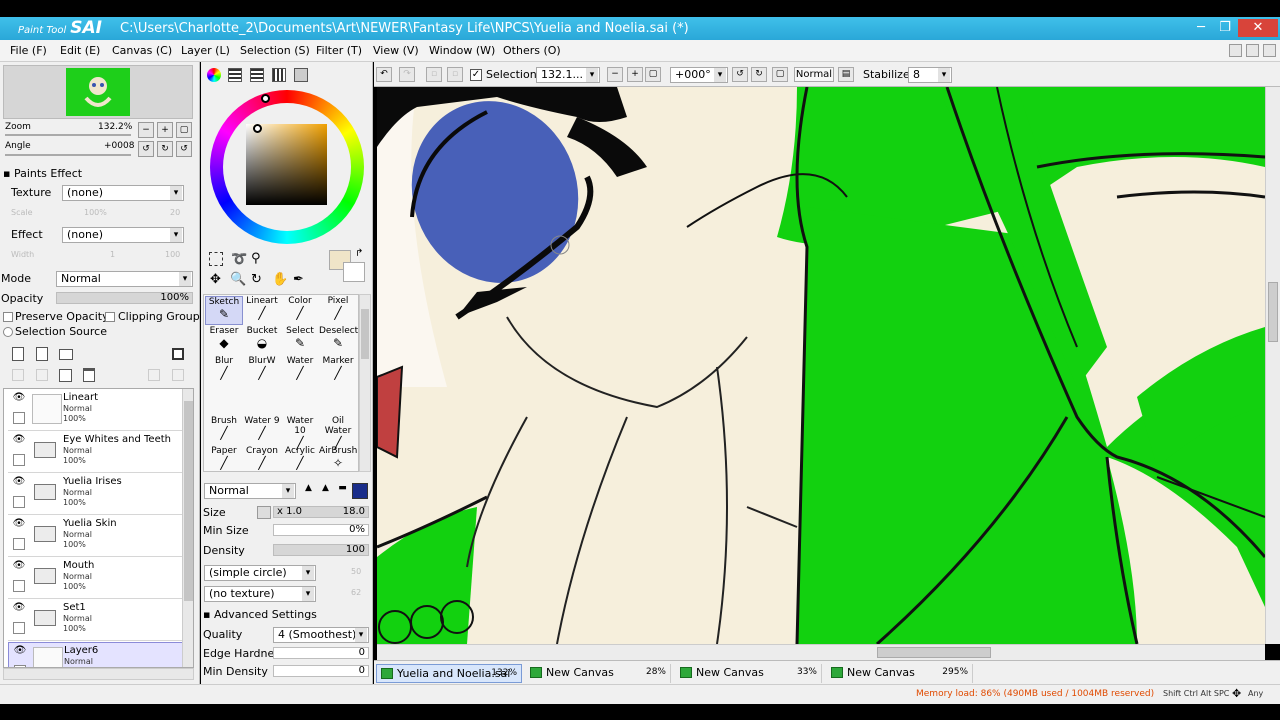 The width and height of the screenshot is (1280, 720). What do you see at coordinates (286, 164) in the screenshot?
I see `saturation-value-square` at bounding box center [286, 164].